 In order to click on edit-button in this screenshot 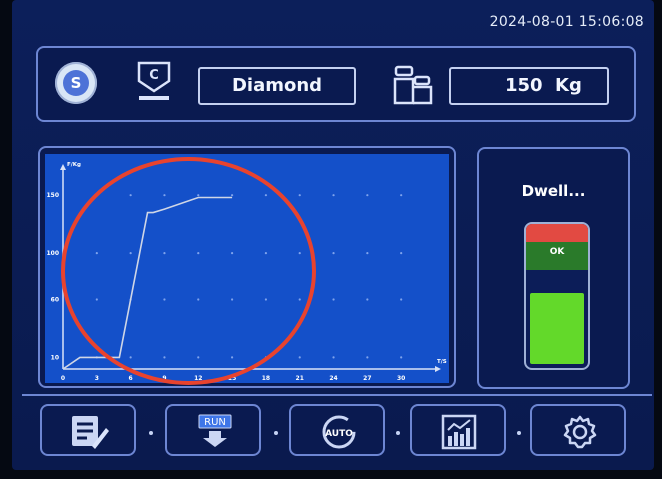, I will do `click(88, 430)`.